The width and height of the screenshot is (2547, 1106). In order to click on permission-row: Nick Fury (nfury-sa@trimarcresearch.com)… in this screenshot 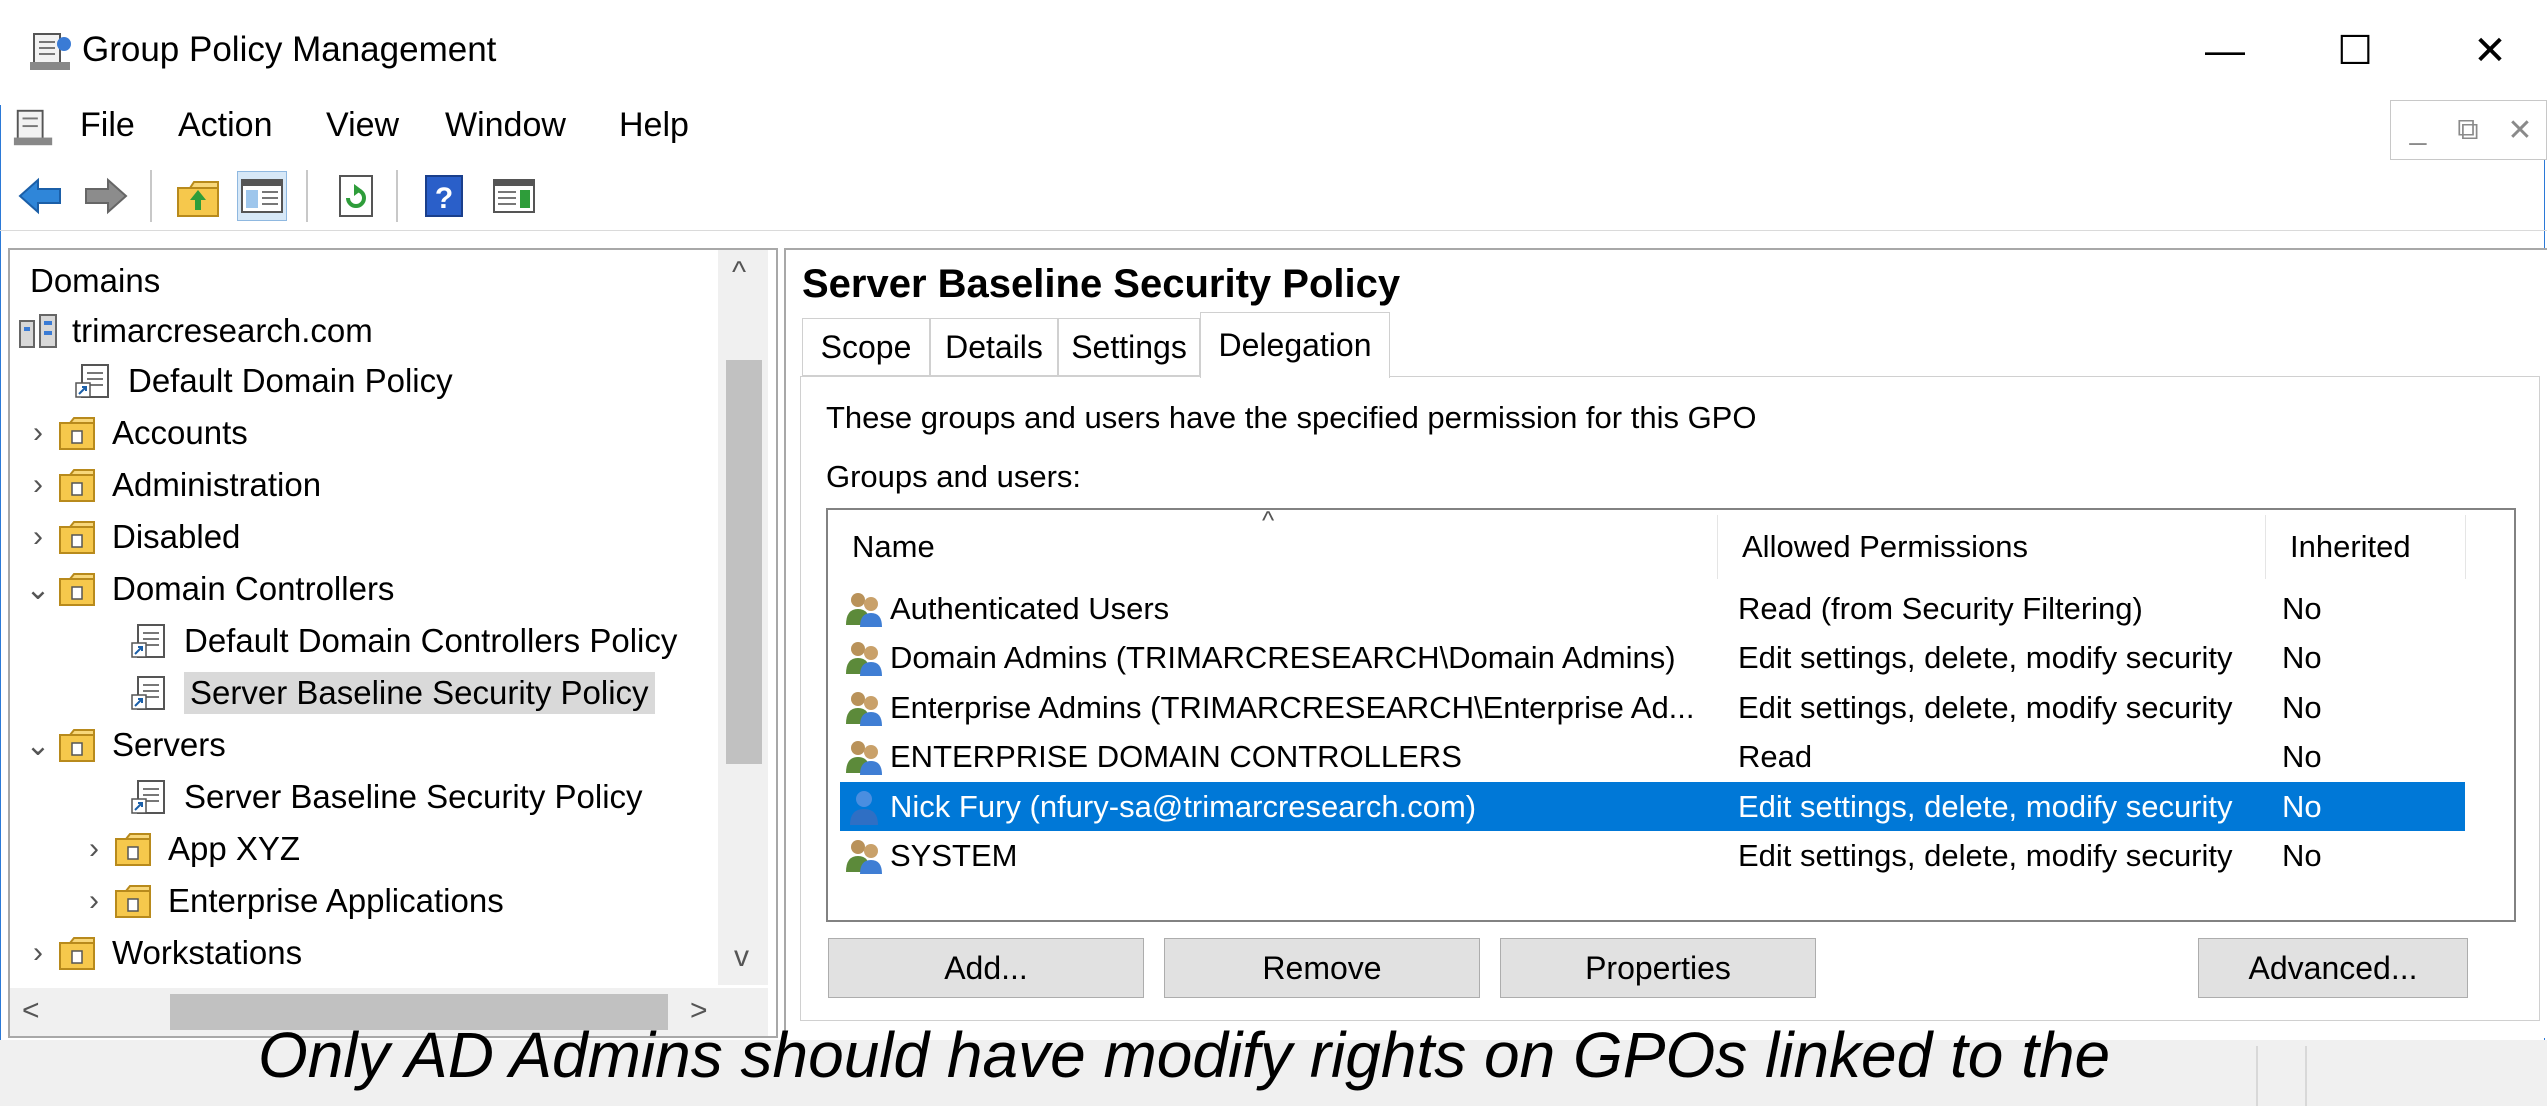, I will do `click(1652, 806)`.